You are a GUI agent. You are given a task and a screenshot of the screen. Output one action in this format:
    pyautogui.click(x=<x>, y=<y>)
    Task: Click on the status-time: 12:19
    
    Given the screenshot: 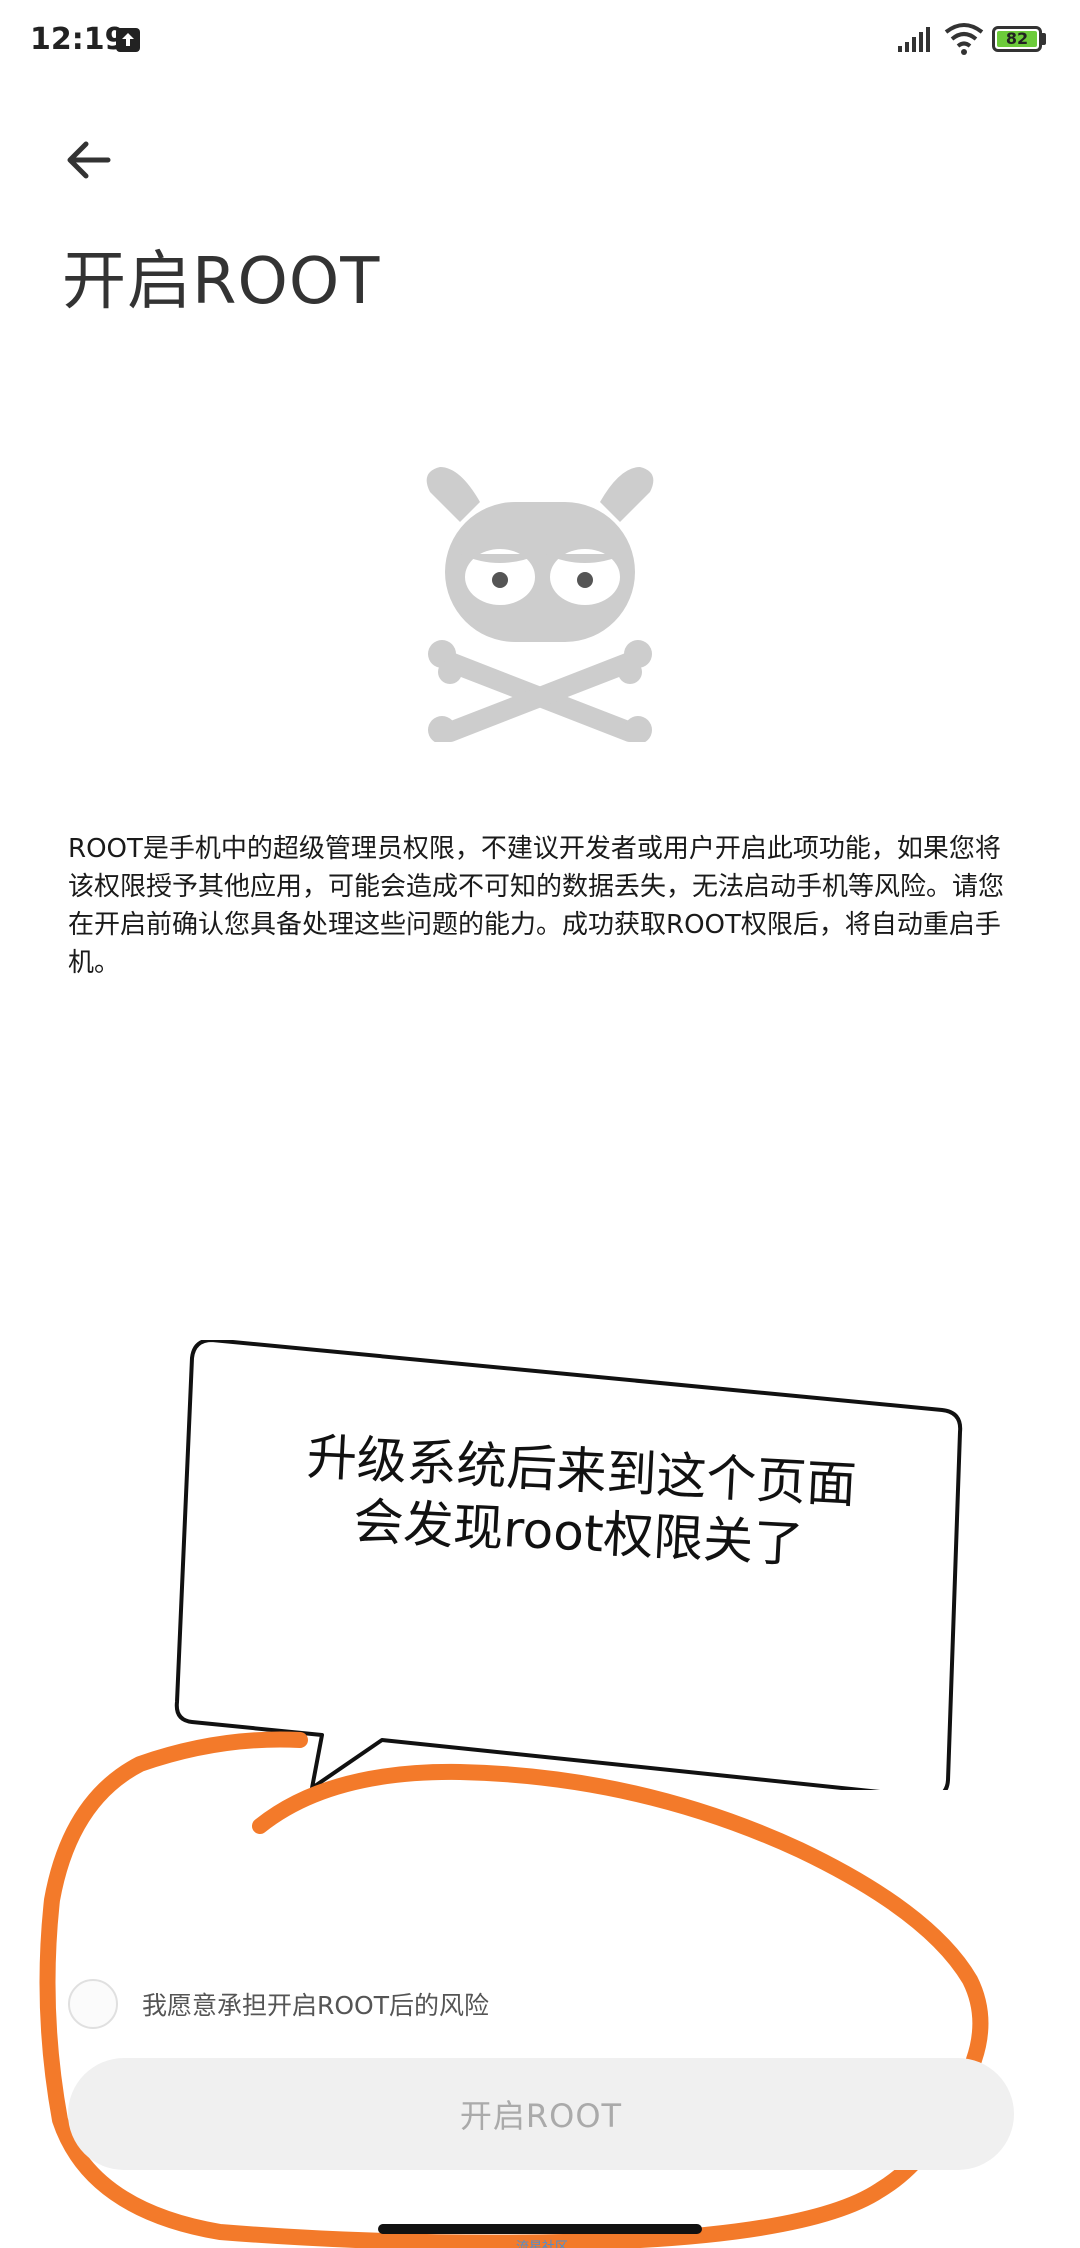 What is the action you would take?
    pyautogui.click(x=78, y=39)
    